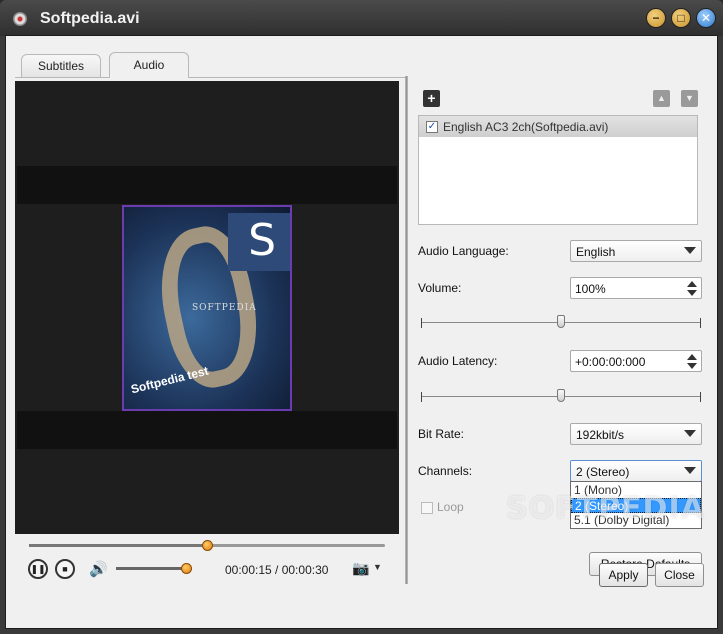  What do you see at coordinates (361, 18) in the screenshot?
I see `title-bar: Softpedia.avi − □ ✕` at bounding box center [361, 18].